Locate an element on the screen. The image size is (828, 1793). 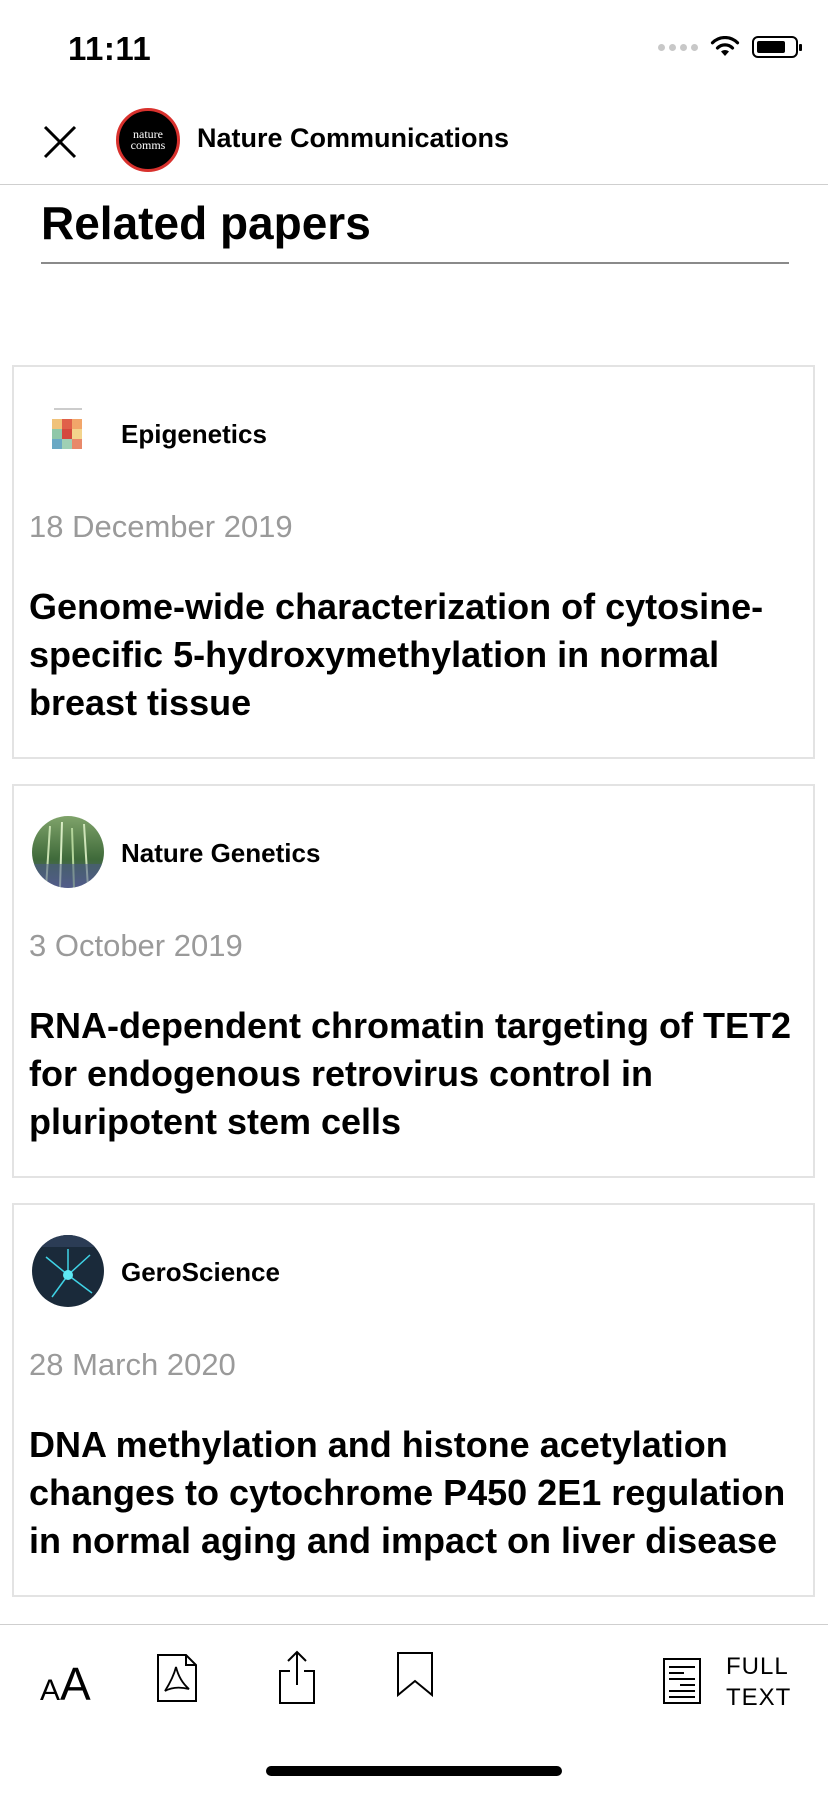
full-text-label-line1: FULL is located at coordinates (757, 1666).